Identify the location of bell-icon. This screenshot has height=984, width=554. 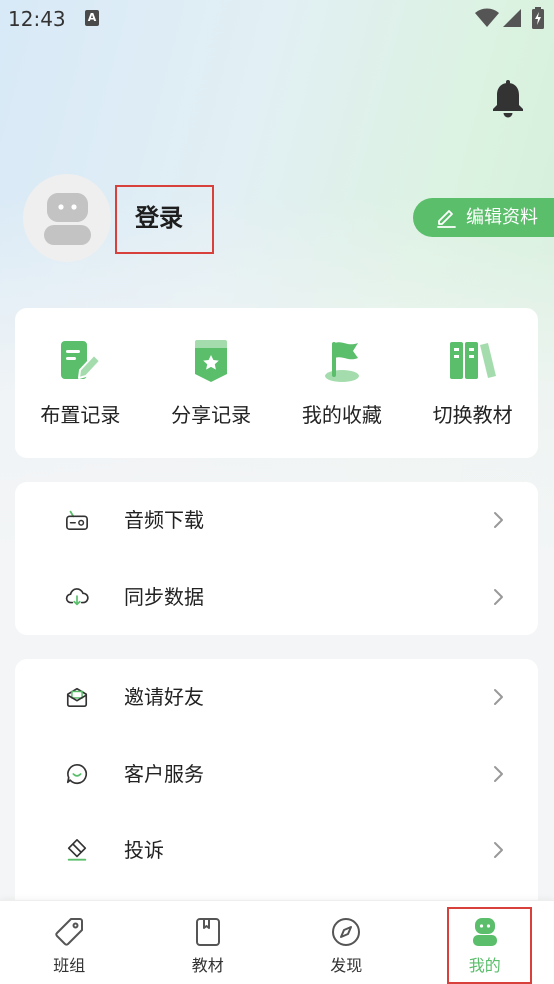
(508, 98).